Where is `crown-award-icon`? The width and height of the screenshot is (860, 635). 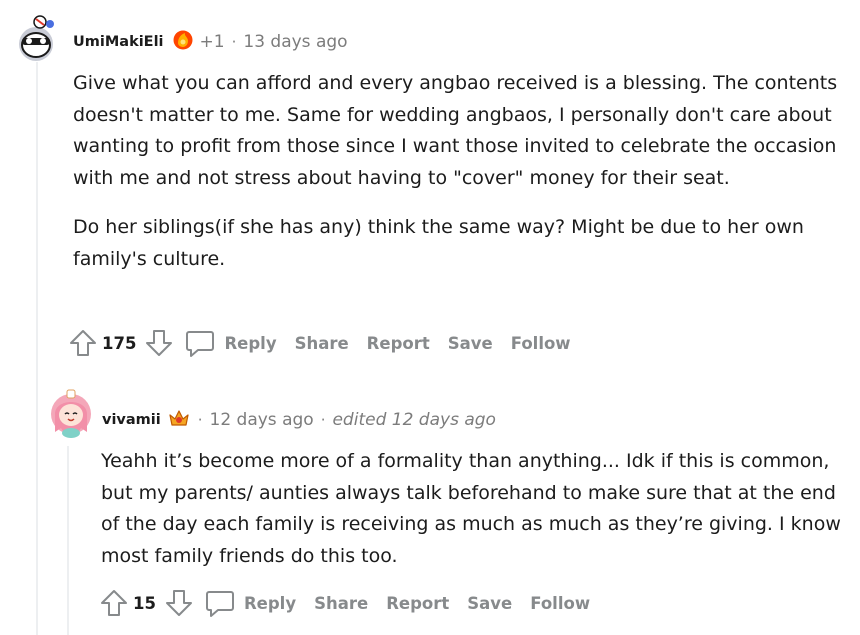
crown-award-icon is located at coordinates (179, 420).